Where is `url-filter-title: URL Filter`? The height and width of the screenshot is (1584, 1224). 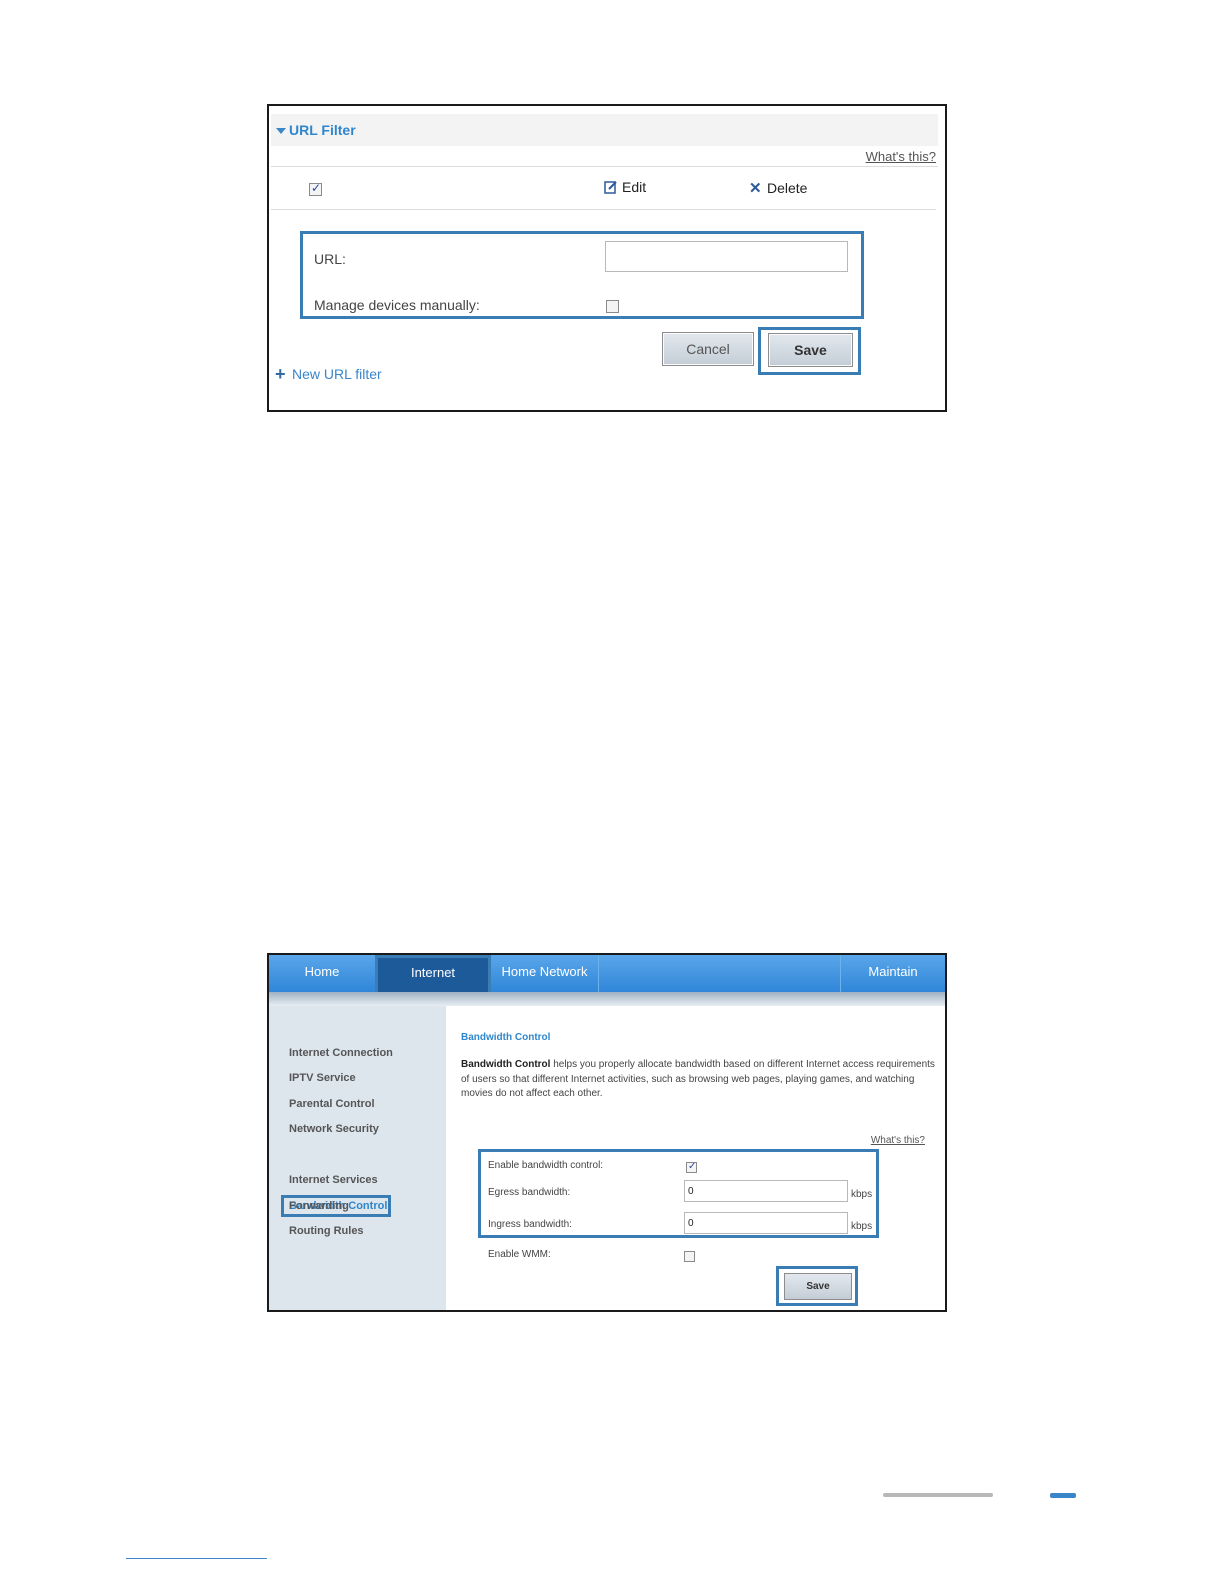 url-filter-title: URL Filter is located at coordinates (322, 130).